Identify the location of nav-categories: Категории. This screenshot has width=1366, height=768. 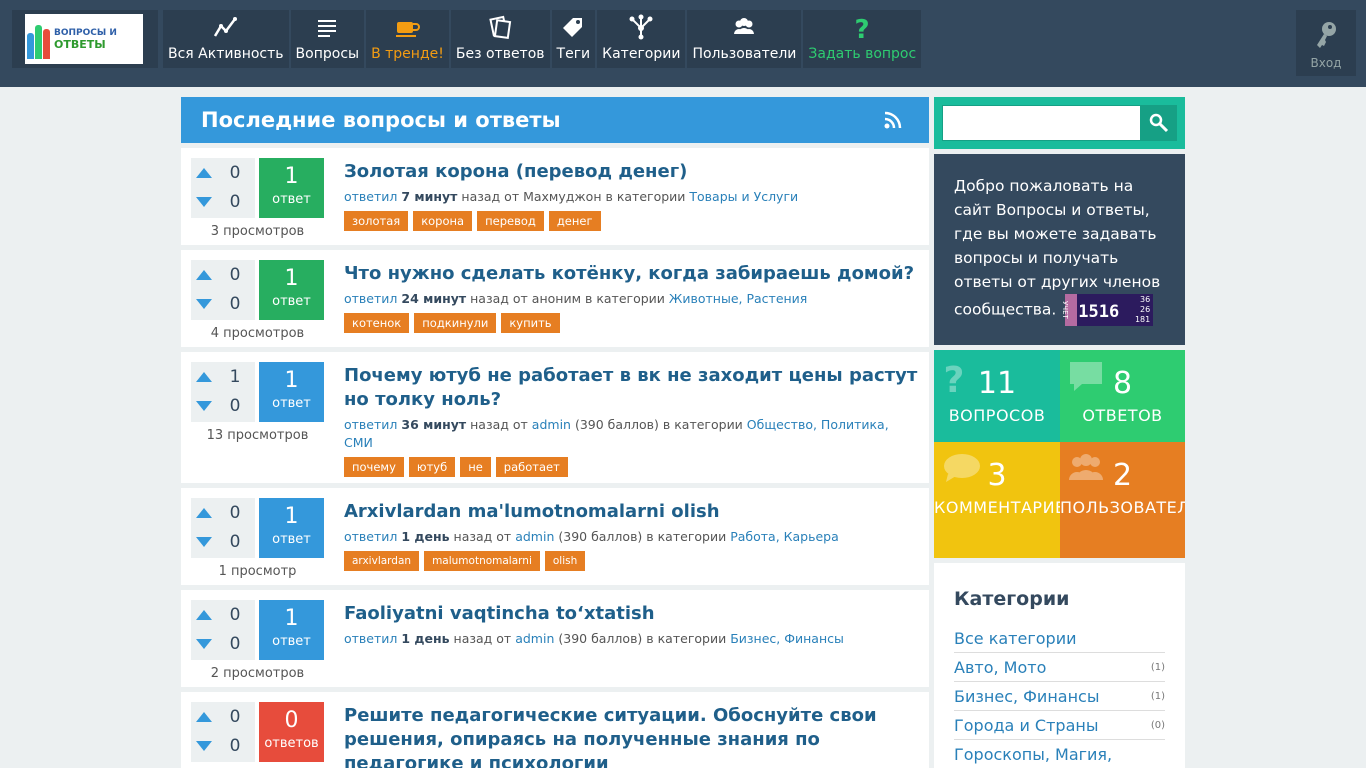
(641, 39).